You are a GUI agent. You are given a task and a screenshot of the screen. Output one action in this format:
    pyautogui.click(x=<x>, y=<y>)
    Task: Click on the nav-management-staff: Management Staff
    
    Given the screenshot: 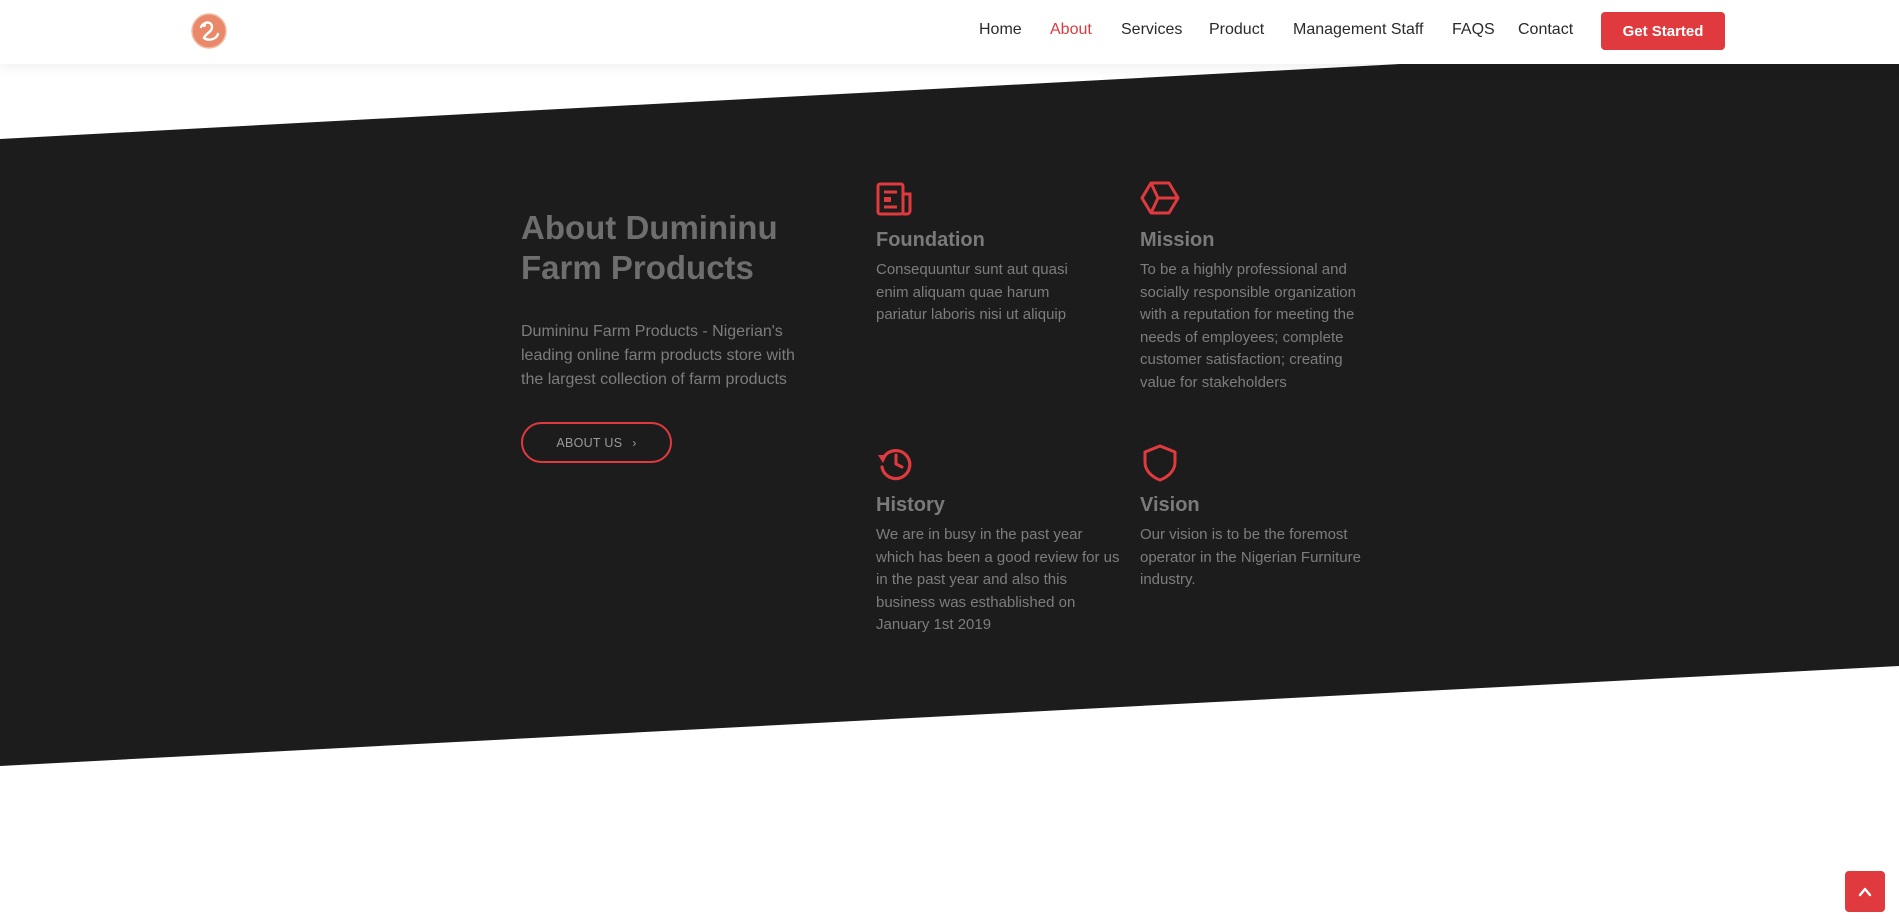 What is the action you would take?
    pyautogui.click(x=1358, y=30)
    